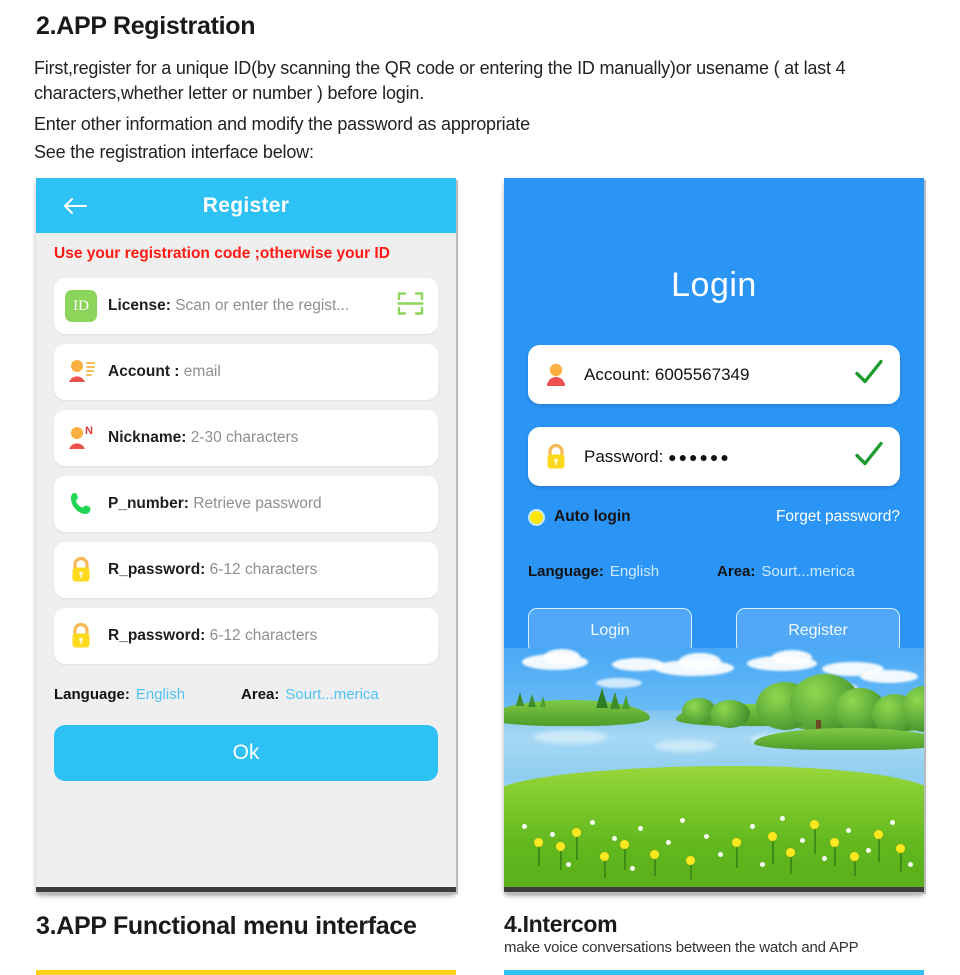  Describe the element at coordinates (410, 306) in the screenshot. I see `qr-scan-icon` at that location.